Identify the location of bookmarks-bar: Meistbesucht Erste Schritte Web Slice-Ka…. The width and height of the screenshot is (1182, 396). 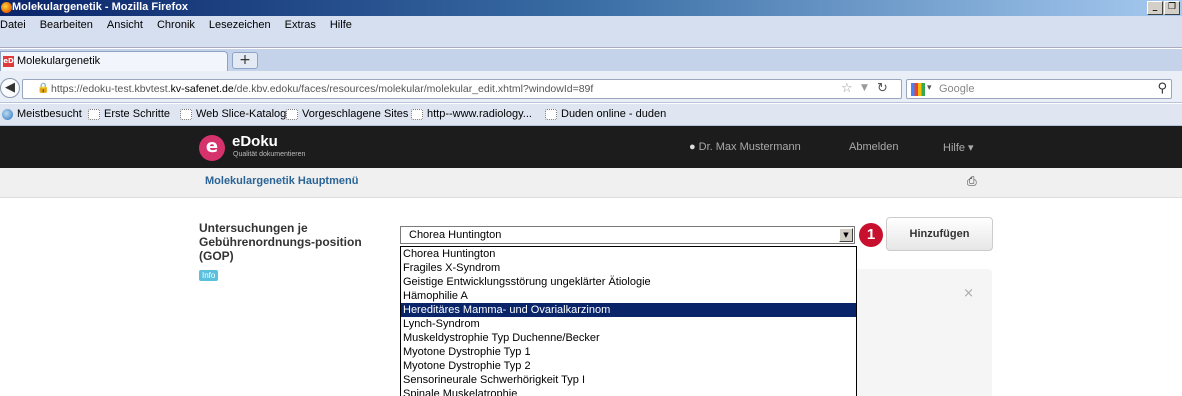
(591, 115).